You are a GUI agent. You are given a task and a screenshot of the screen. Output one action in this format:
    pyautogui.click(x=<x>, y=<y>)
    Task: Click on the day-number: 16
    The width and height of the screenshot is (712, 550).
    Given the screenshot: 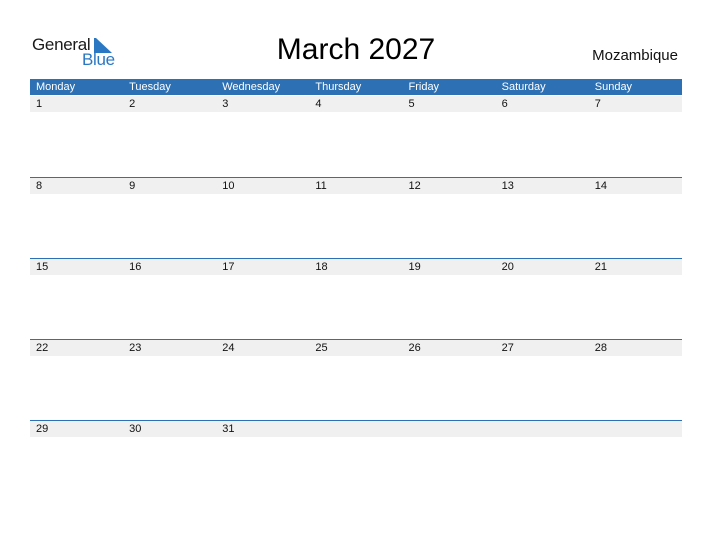 What is the action you would take?
    pyautogui.click(x=135, y=267)
    